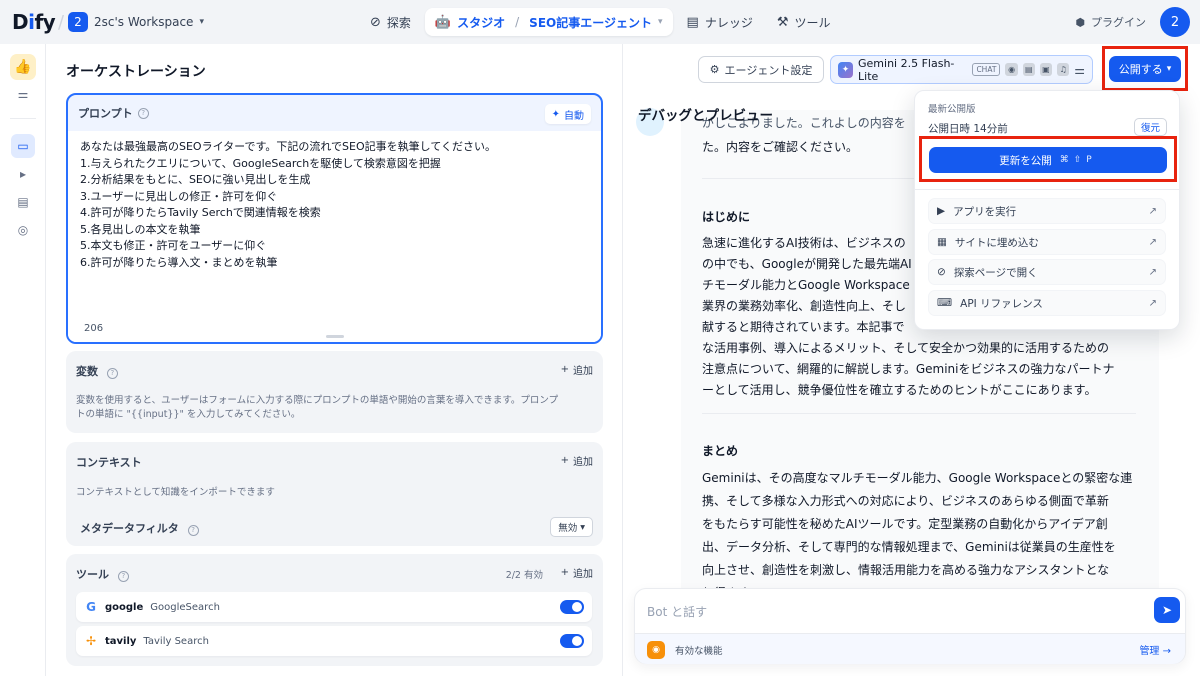 The width and height of the screenshot is (1200, 676). Describe the element at coordinates (714, 69) in the screenshot. I see `gear-icon: ⚙` at that location.